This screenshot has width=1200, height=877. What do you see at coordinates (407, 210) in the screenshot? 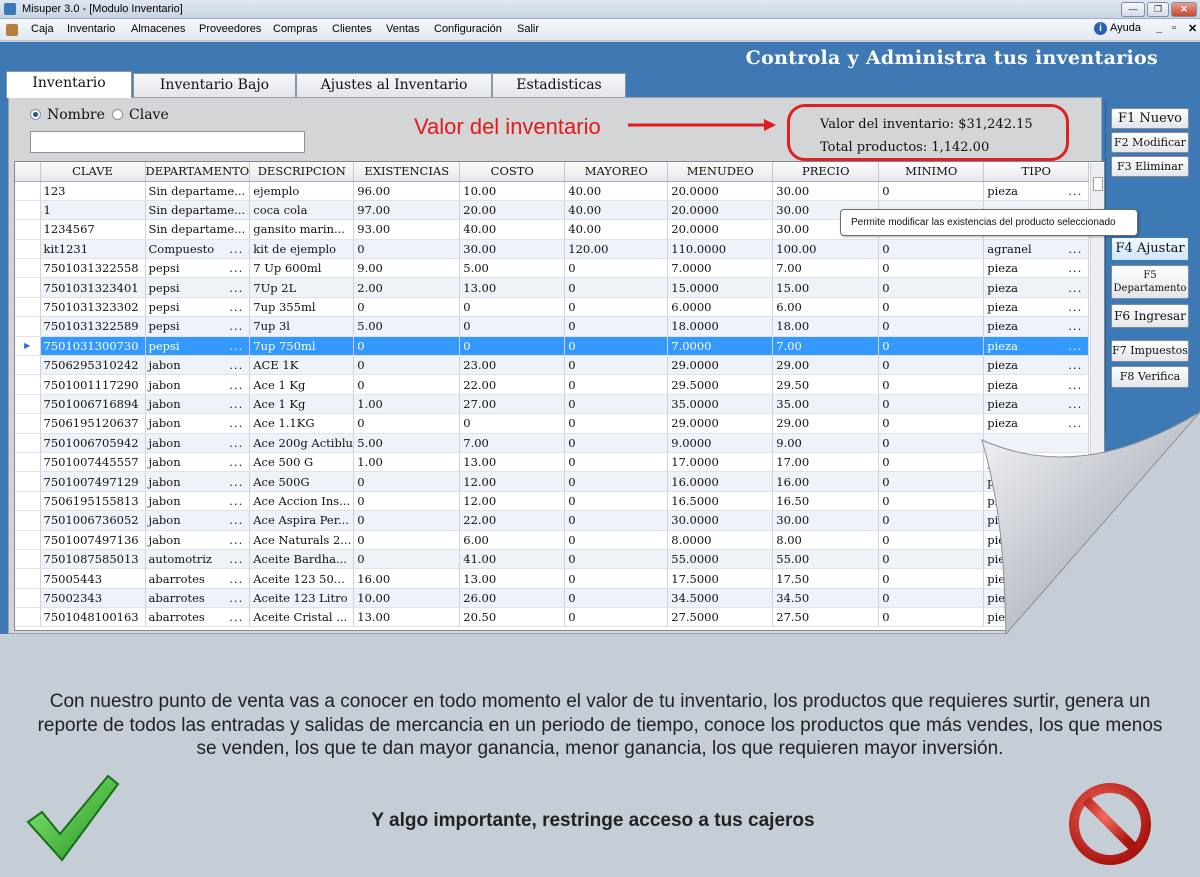
I see `table-cell: 97.00` at bounding box center [407, 210].